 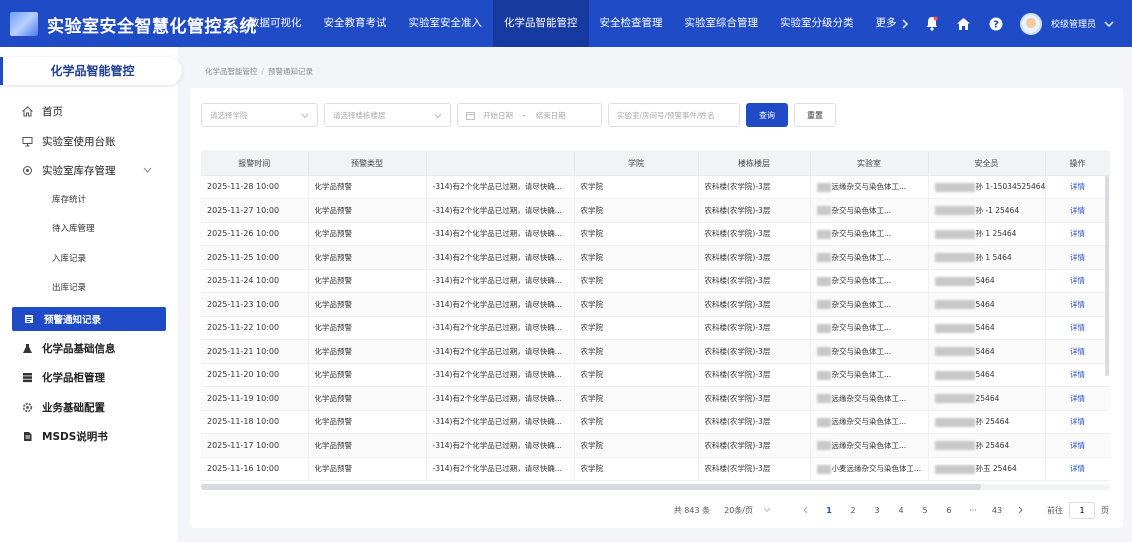 I want to click on nav-lab-classification: 实验室分级分类, so click(x=817, y=23).